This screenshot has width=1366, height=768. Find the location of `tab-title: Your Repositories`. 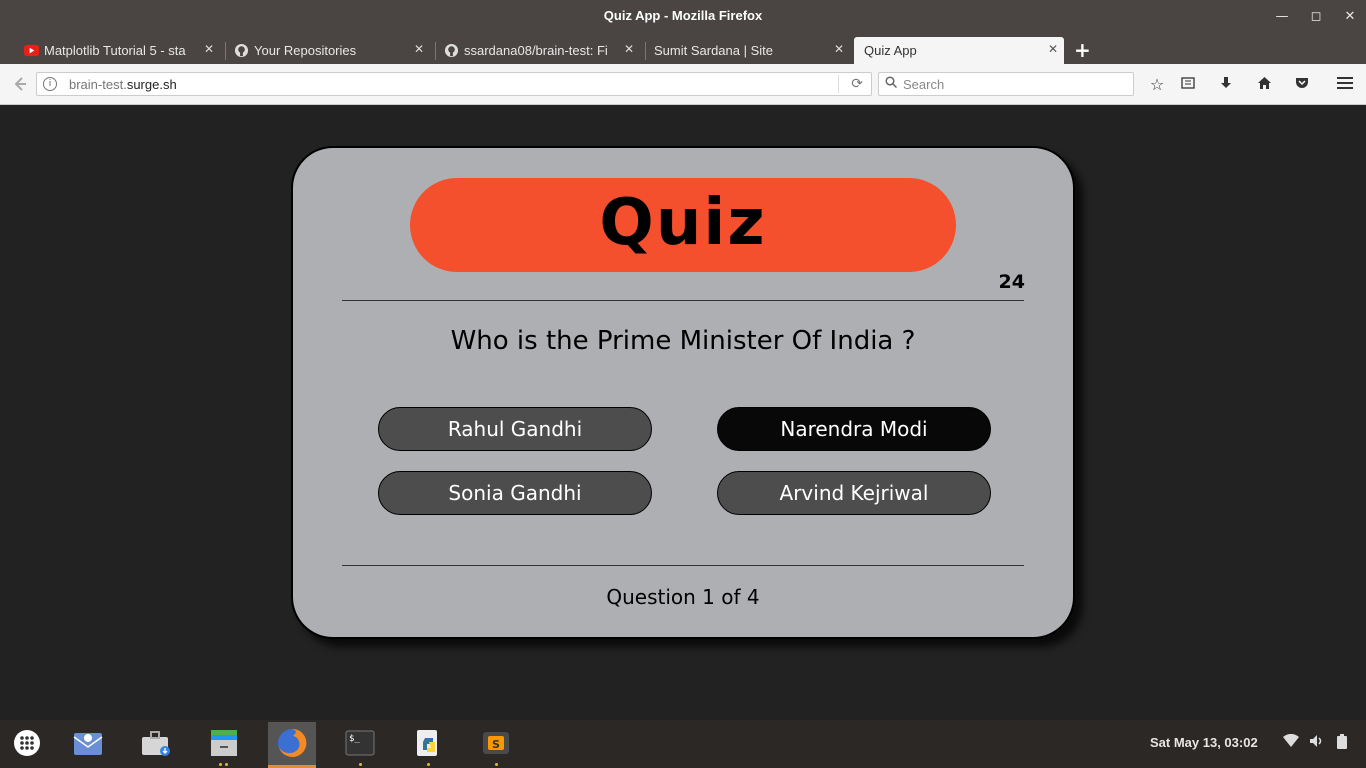

tab-title: Your Repositories is located at coordinates (305, 50).